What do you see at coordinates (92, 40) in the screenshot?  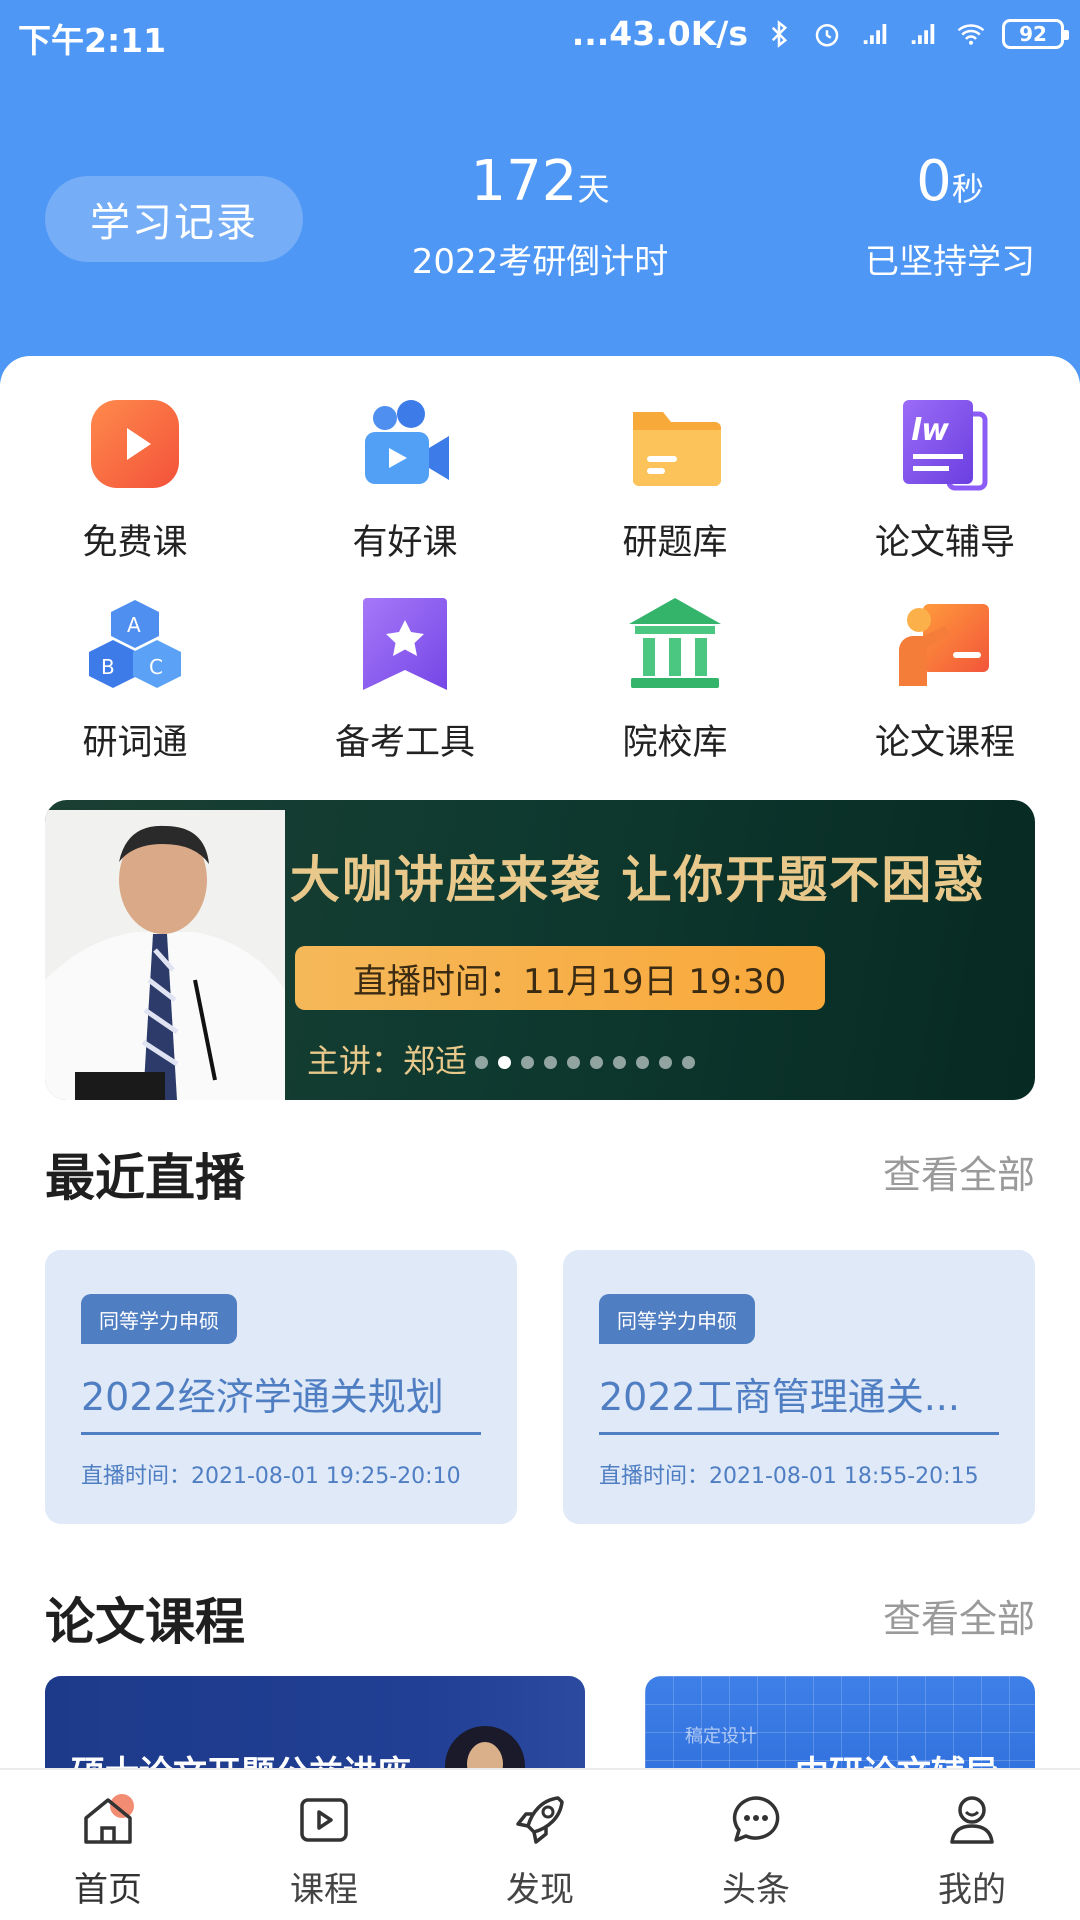 I see `status-time: 下午2:11` at bounding box center [92, 40].